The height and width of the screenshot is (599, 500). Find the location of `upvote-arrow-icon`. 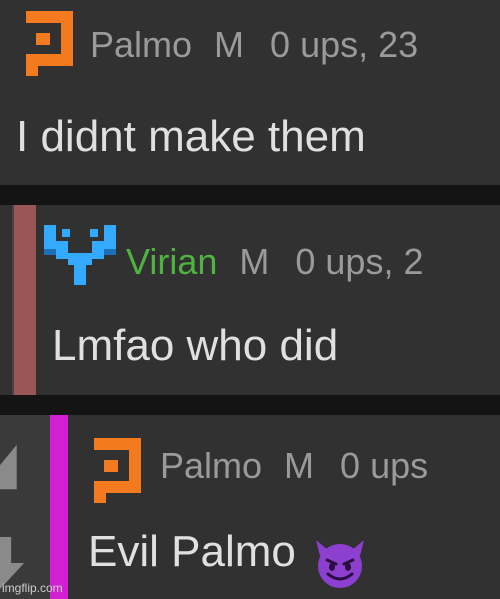

upvote-arrow-icon is located at coordinates (13, 467).